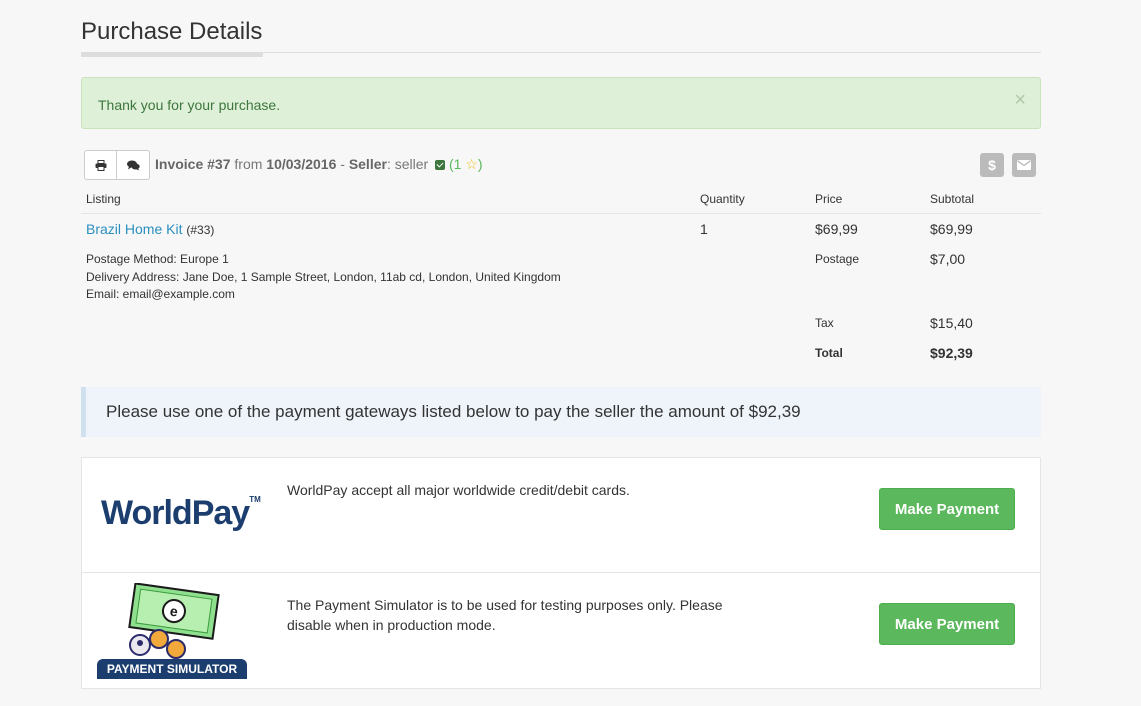 The height and width of the screenshot is (706, 1141). I want to click on dollar-icon: $, so click(992, 165).